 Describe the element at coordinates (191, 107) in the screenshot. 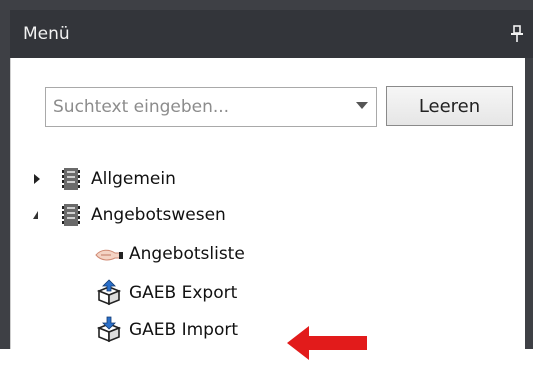

I see `search-input` at that location.